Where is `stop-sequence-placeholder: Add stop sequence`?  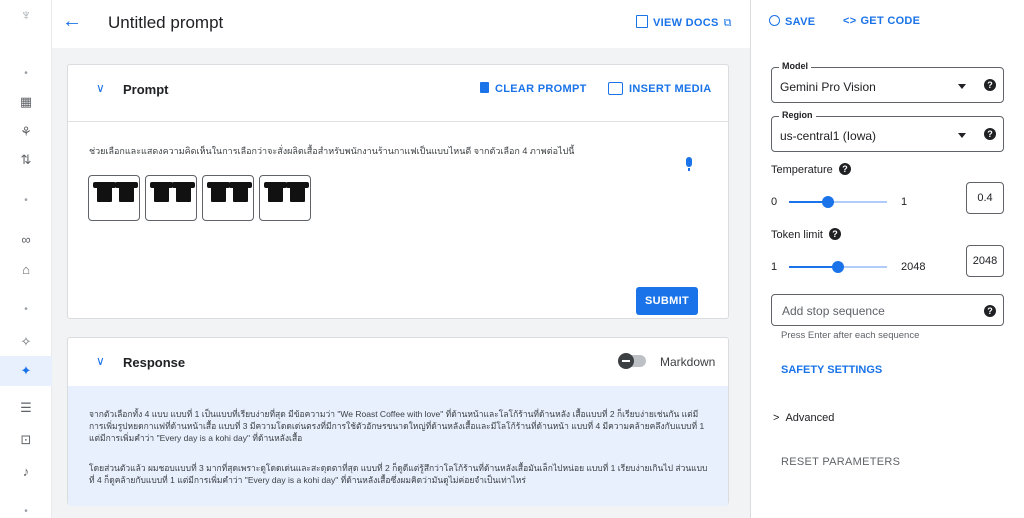 stop-sequence-placeholder: Add stop sequence is located at coordinates (833, 311).